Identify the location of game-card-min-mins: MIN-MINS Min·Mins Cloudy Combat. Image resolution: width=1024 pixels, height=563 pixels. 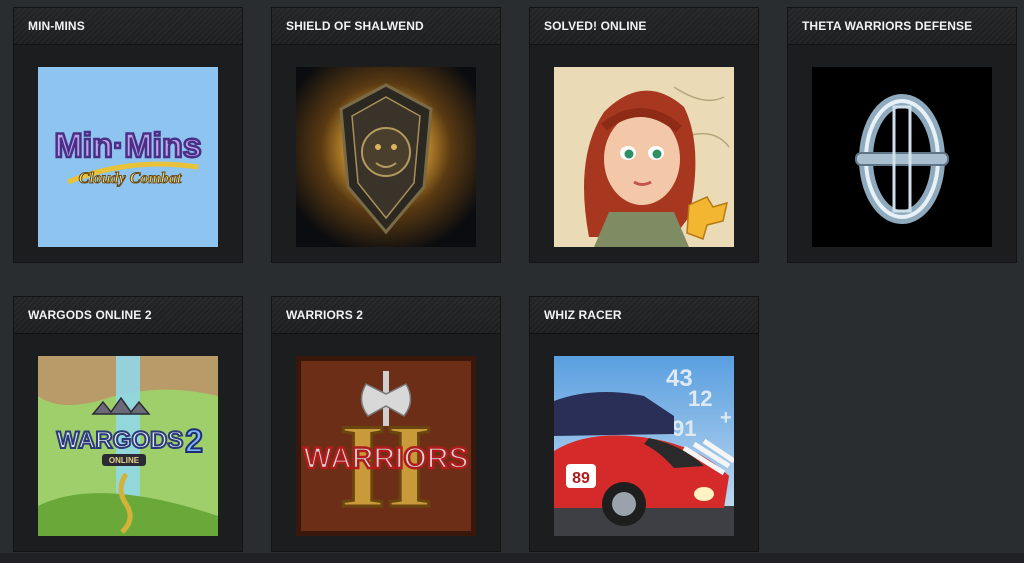
(128, 135).